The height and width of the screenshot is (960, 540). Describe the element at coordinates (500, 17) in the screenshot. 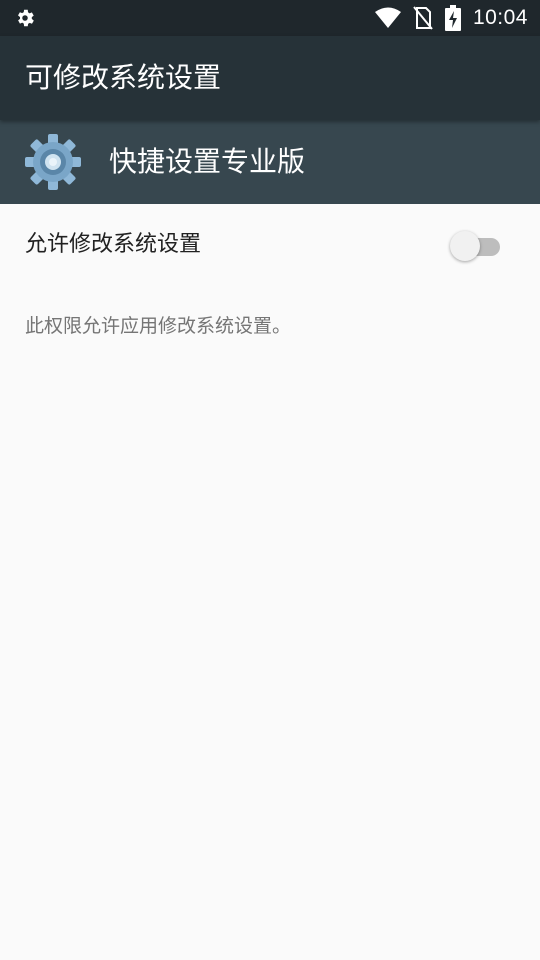

I see `status-time: 10:04` at that location.